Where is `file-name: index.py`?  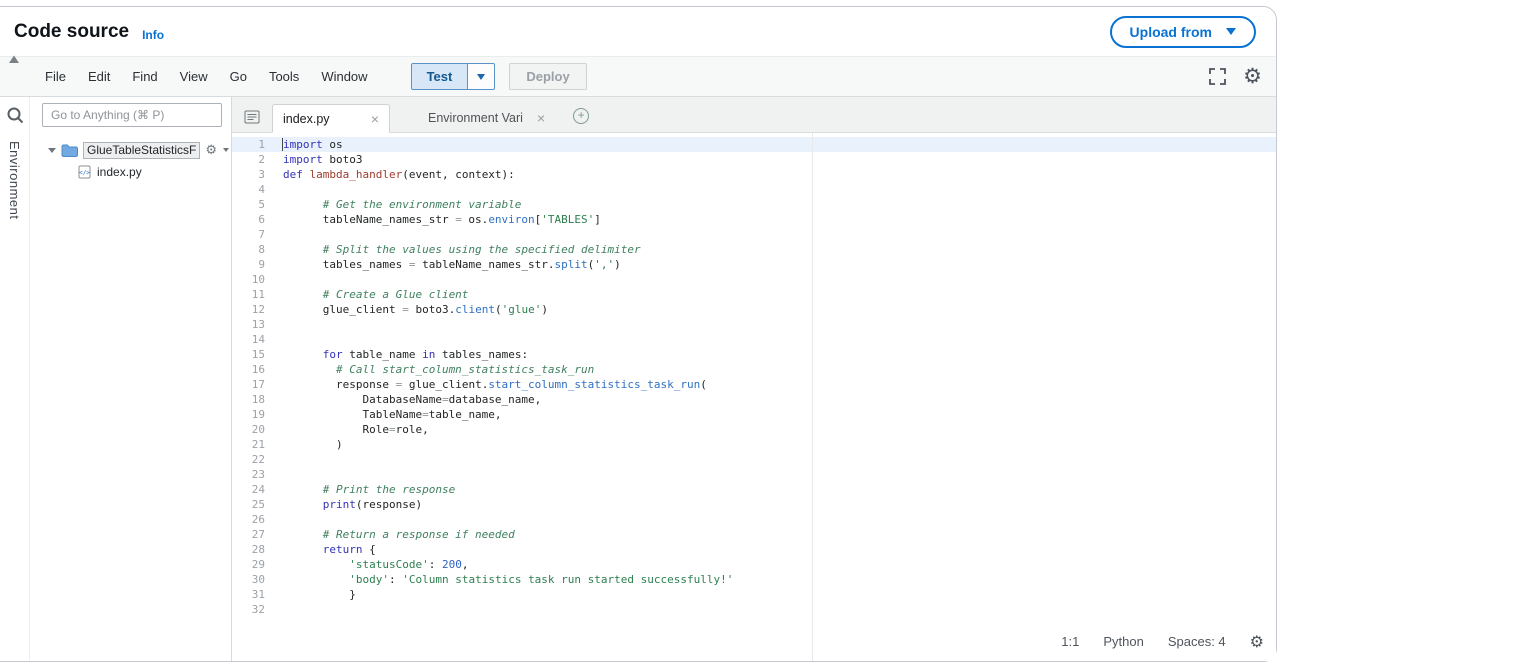 file-name: index.py is located at coordinates (119, 172).